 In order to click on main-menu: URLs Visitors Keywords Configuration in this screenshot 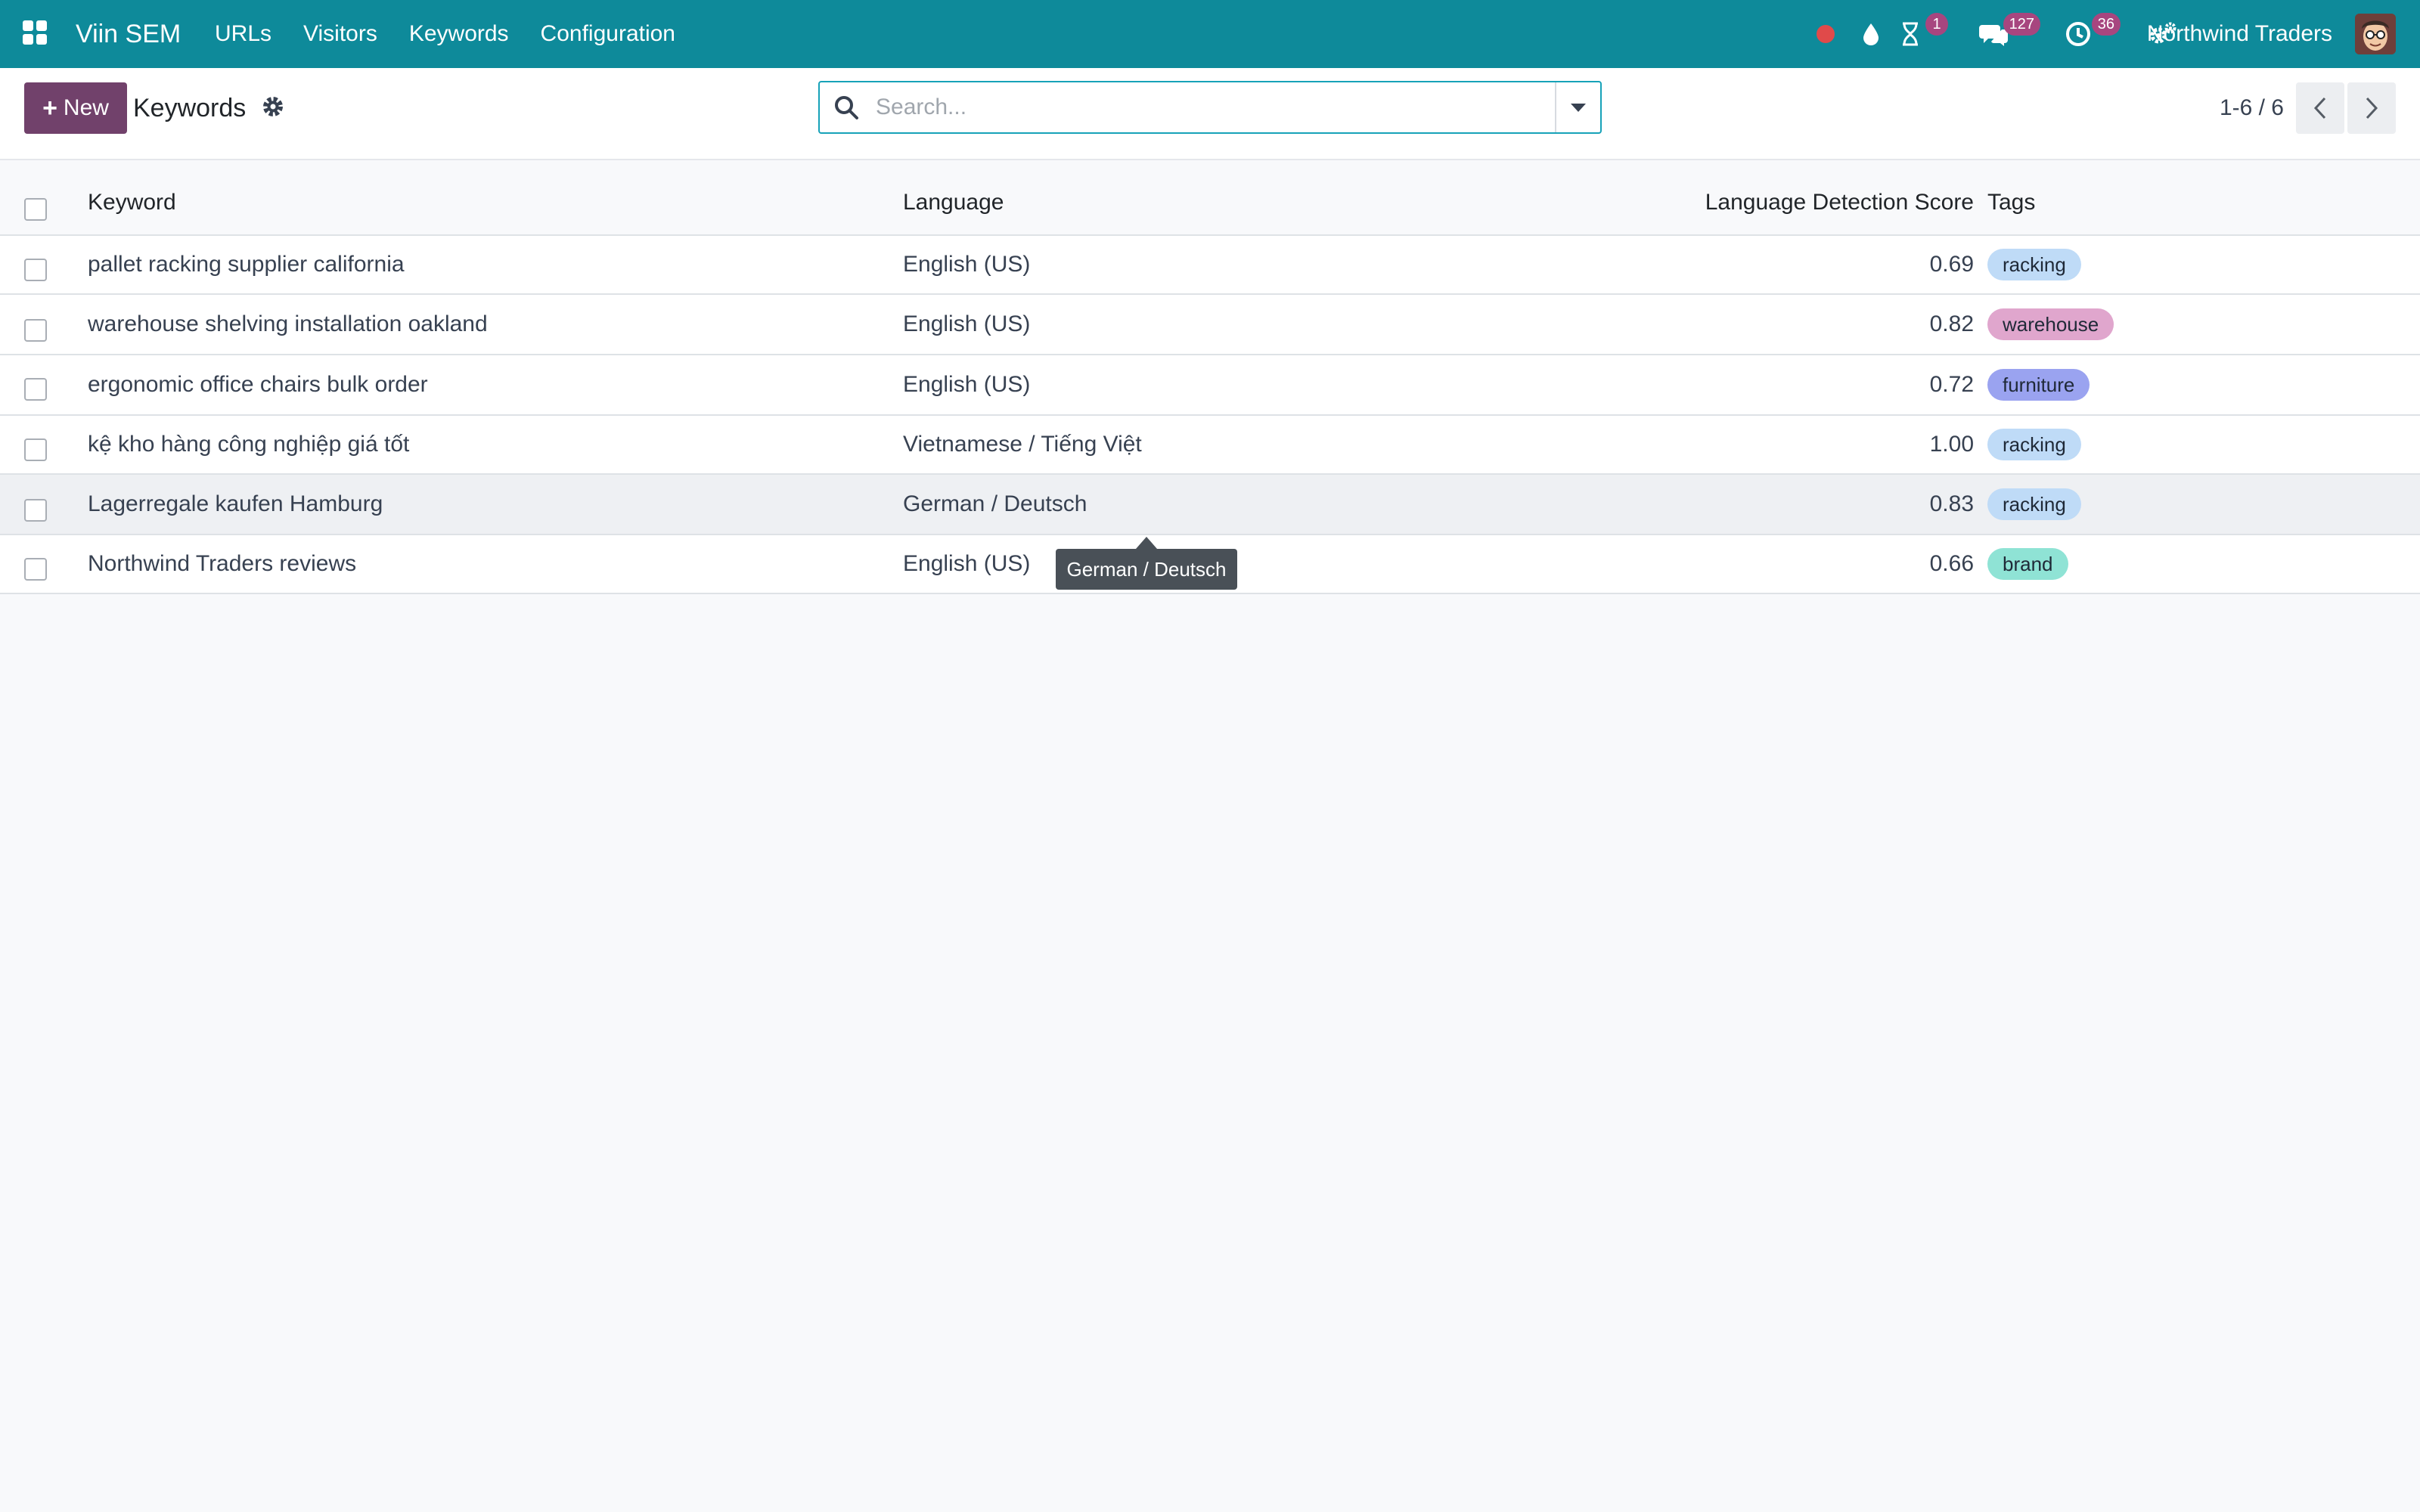, I will do `click(461, 34)`.